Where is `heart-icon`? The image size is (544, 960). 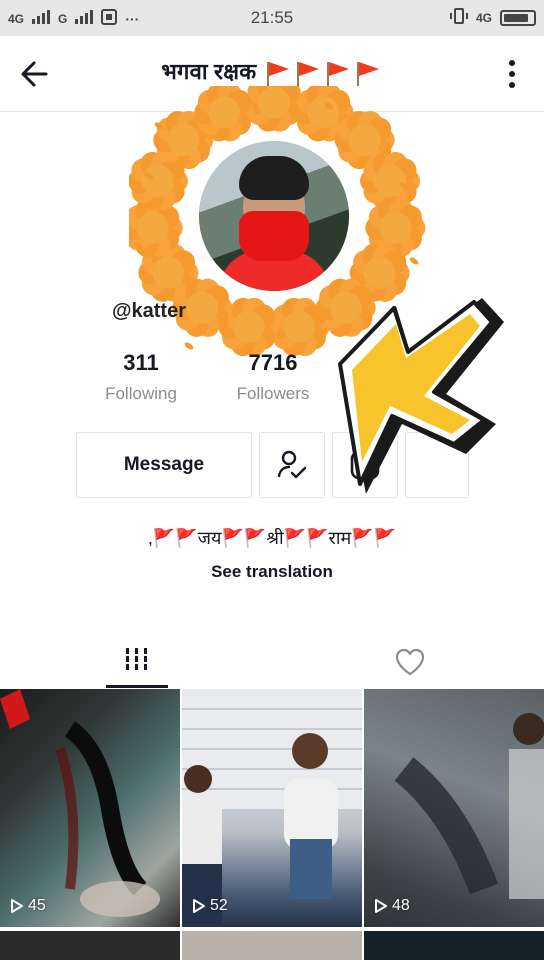
heart-icon is located at coordinates (410, 662).